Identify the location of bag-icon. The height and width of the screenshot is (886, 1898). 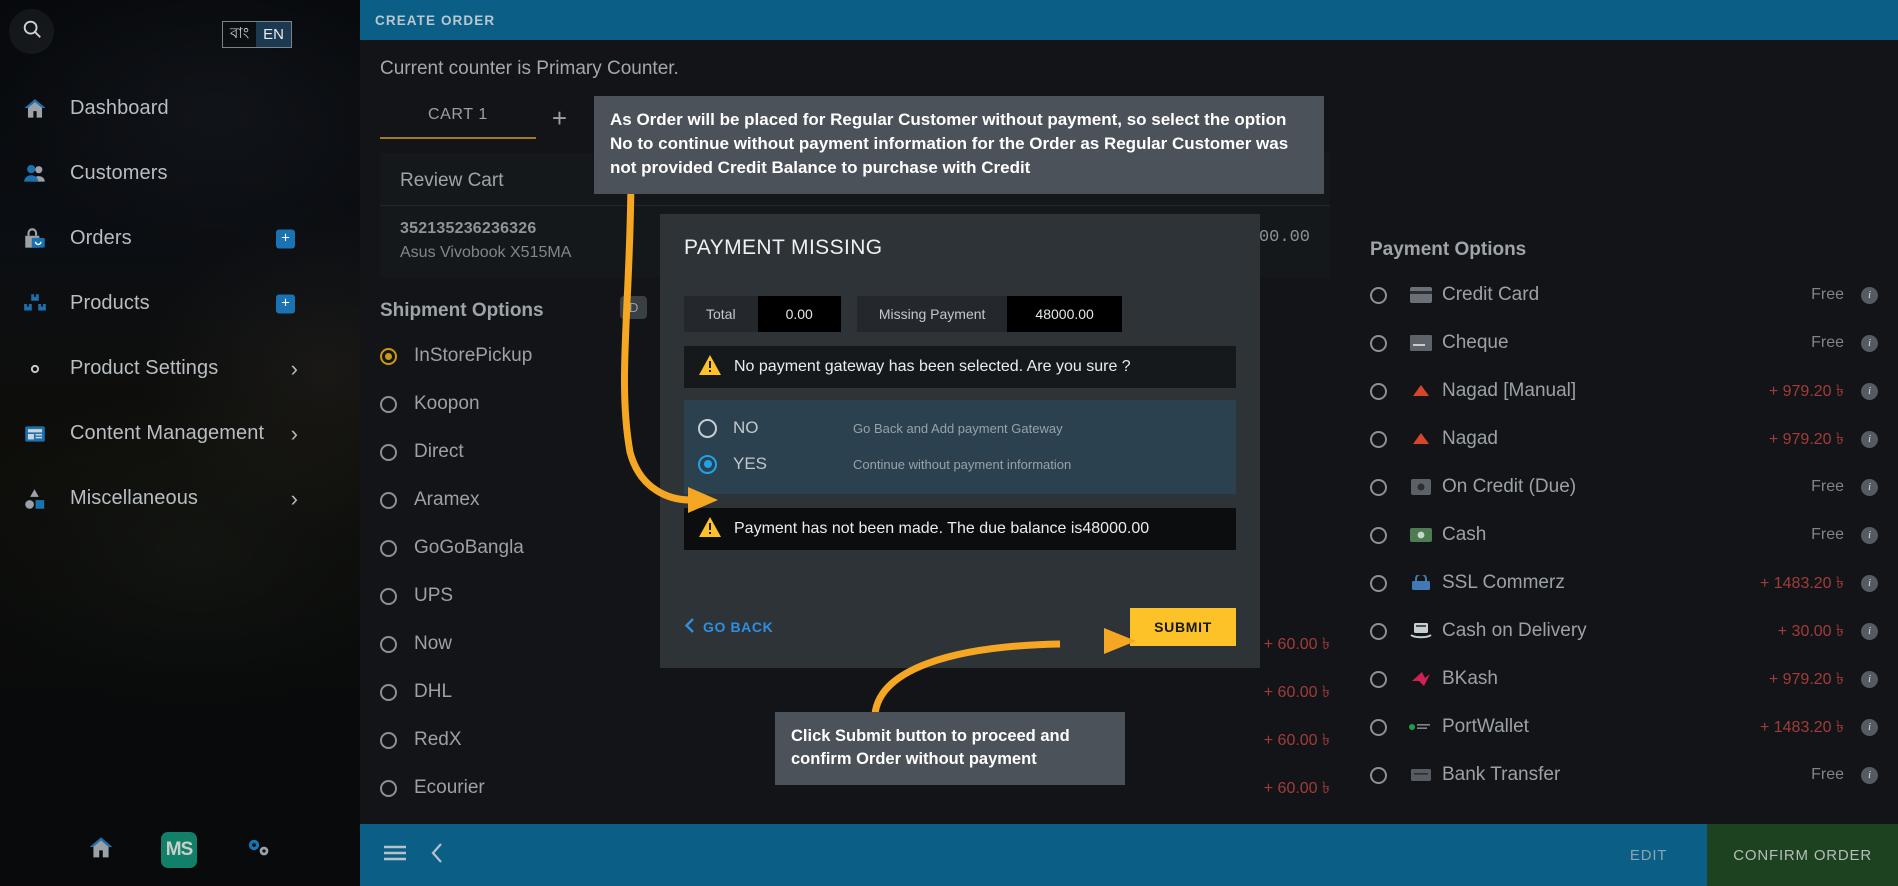
(43, 239).